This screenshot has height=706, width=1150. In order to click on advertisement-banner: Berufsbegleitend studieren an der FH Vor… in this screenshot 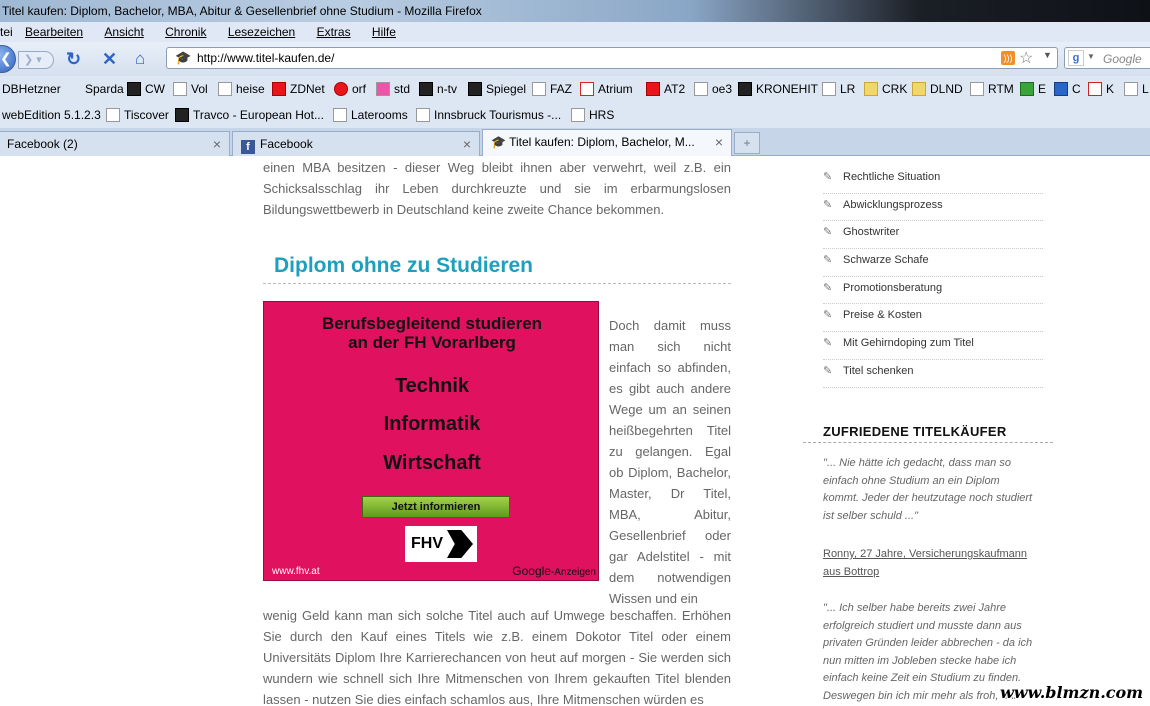, I will do `click(431, 441)`.